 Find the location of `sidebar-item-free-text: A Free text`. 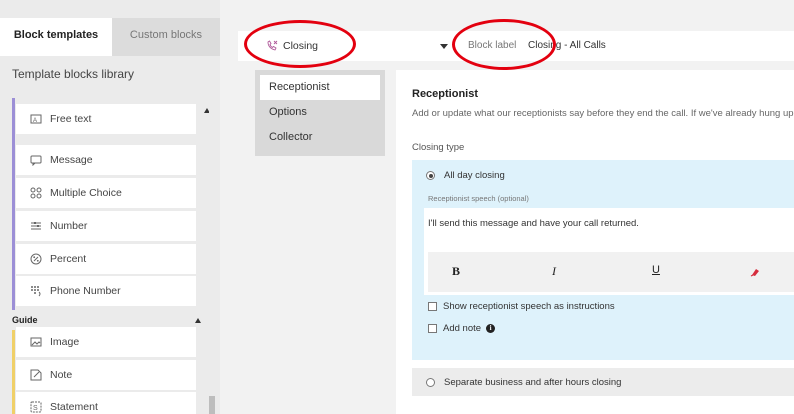

sidebar-item-free-text: A Free text is located at coordinates (106, 119).